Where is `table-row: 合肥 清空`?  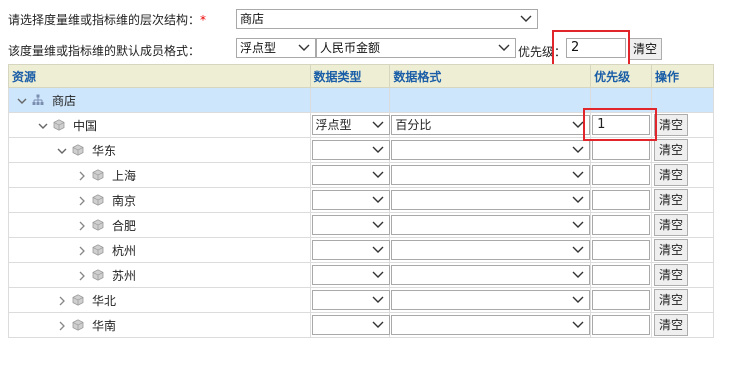 table-row: 合肥 清空 is located at coordinates (361, 225).